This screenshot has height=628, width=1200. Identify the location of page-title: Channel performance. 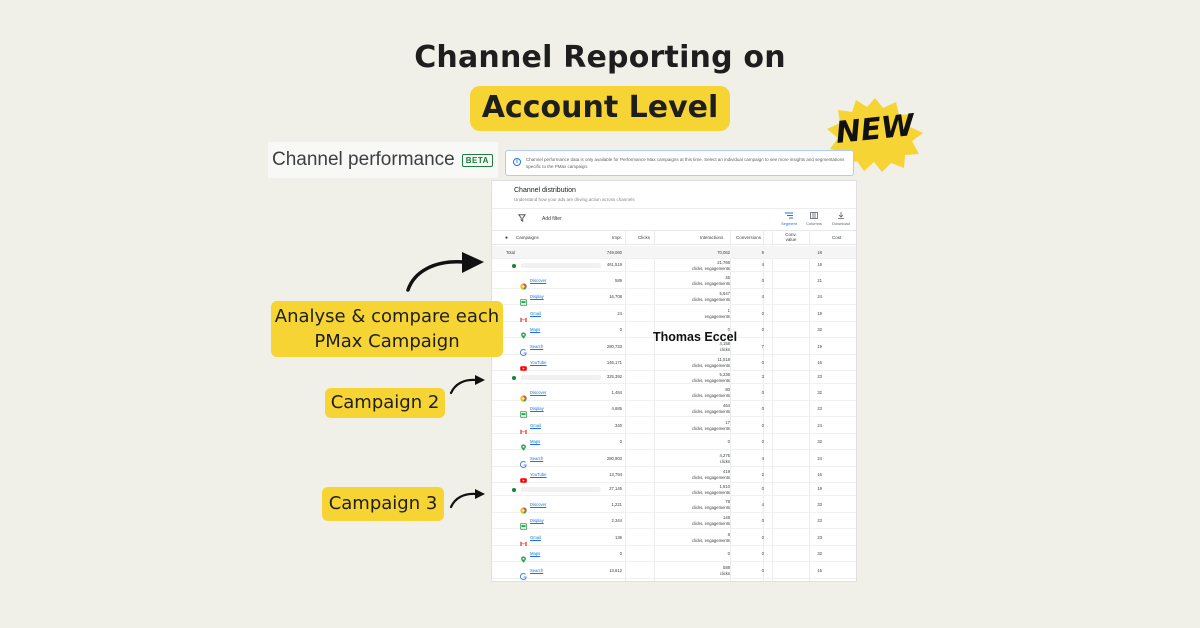
(363, 159).